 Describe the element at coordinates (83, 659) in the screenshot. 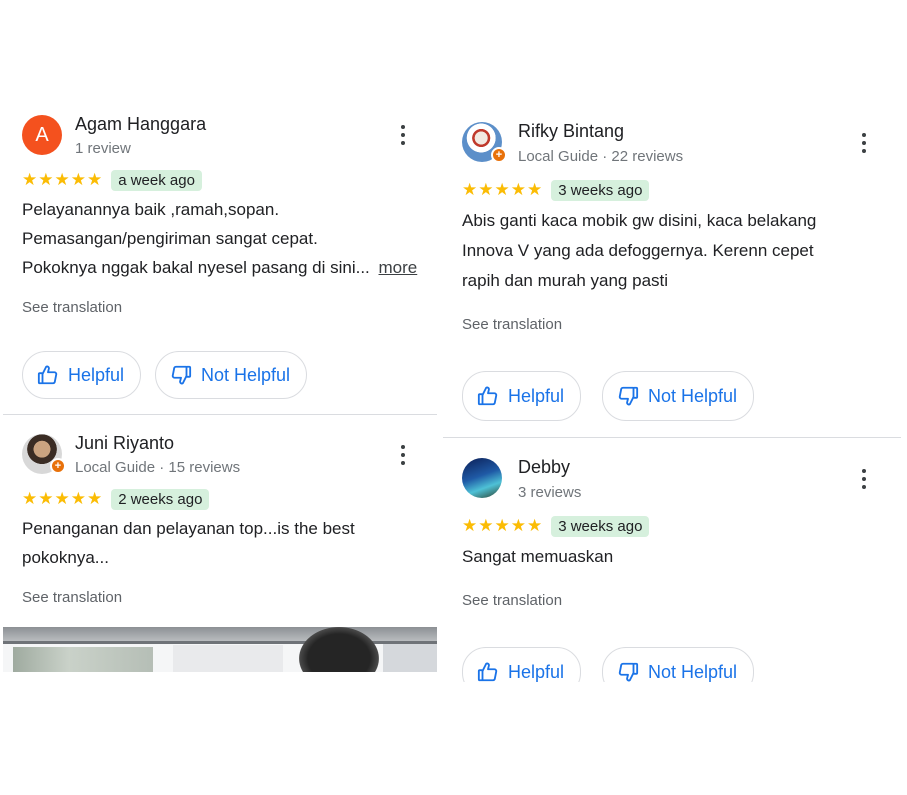

I see `photo-trees` at that location.